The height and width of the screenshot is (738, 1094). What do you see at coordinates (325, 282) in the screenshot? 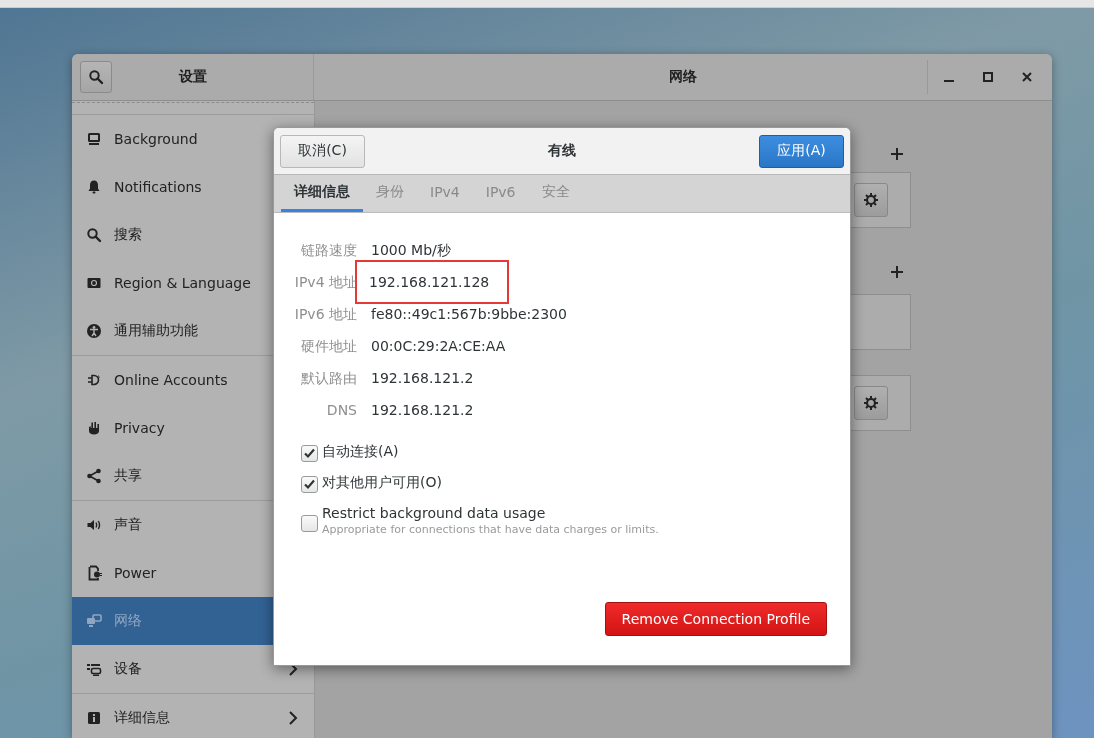
I see `detail-label: IPv4 地址` at bounding box center [325, 282].